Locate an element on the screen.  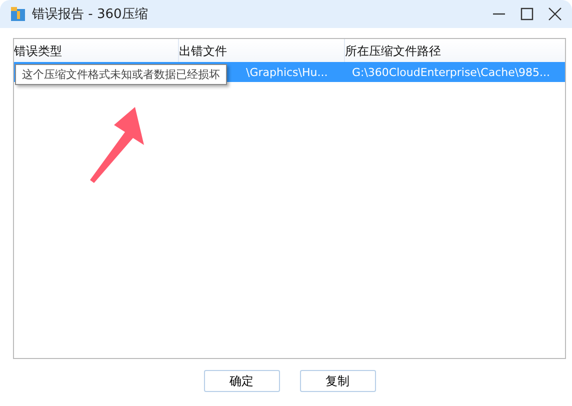
column-header: 错误类型 is located at coordinates (96, 50).